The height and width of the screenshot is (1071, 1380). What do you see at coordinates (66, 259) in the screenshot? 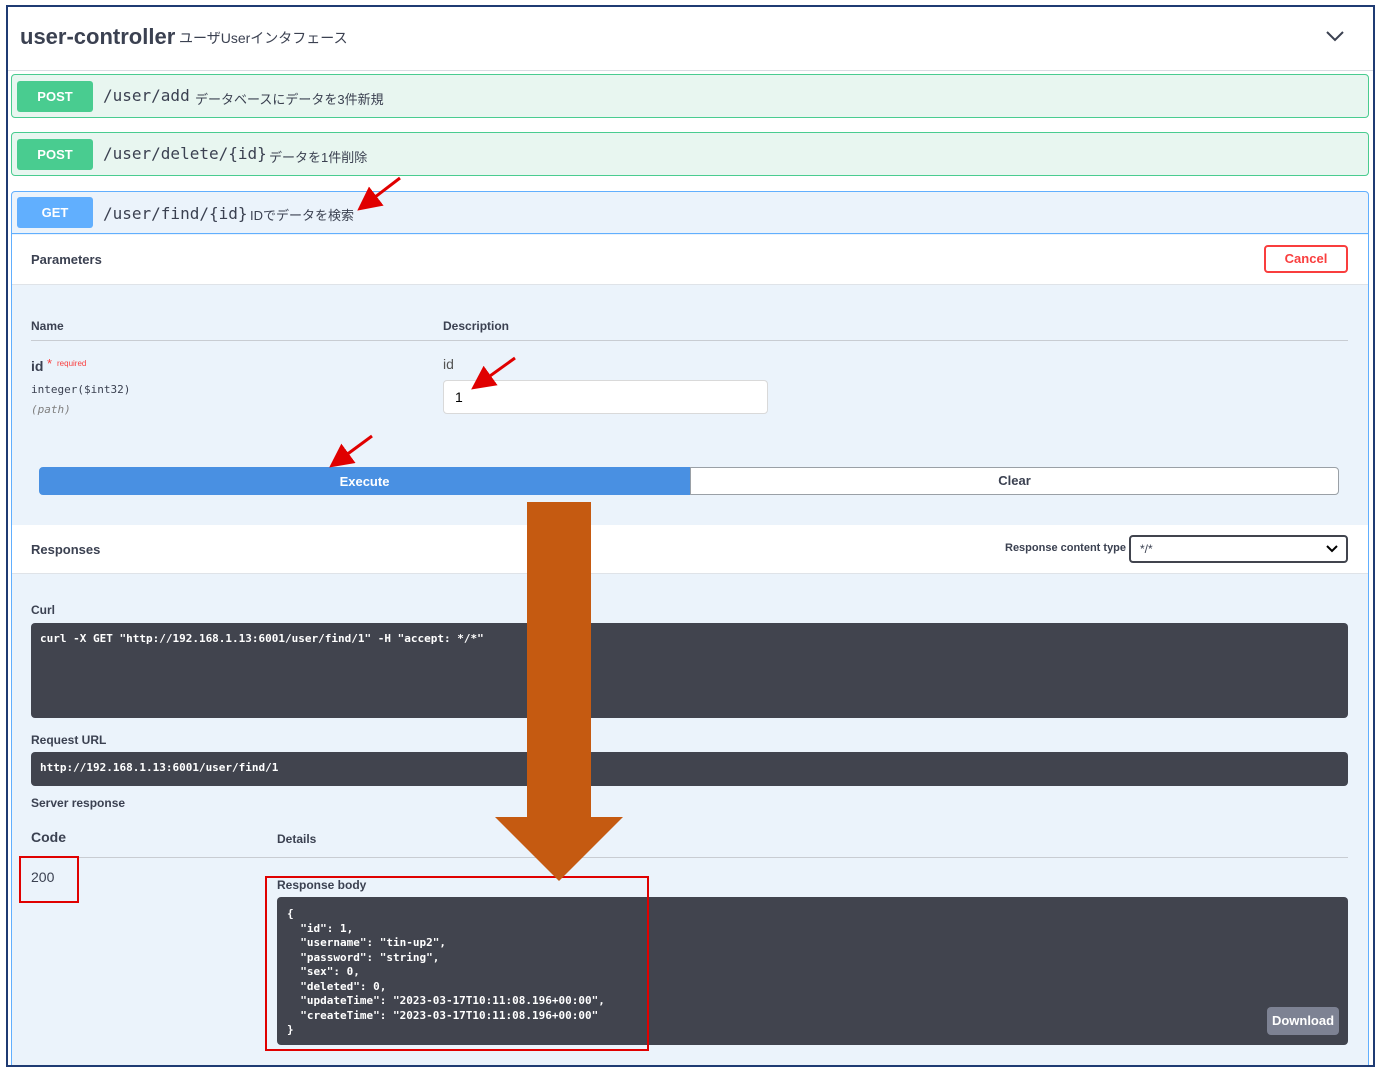
I see `parameters-title: Parameters` at bounding box center [66, 259].